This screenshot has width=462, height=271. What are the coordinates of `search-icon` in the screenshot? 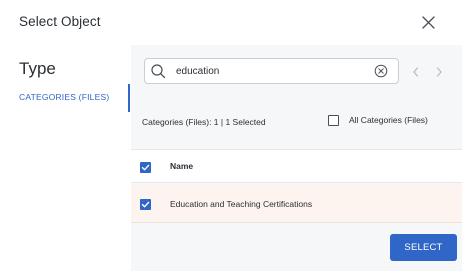 It's located at (158, 71).